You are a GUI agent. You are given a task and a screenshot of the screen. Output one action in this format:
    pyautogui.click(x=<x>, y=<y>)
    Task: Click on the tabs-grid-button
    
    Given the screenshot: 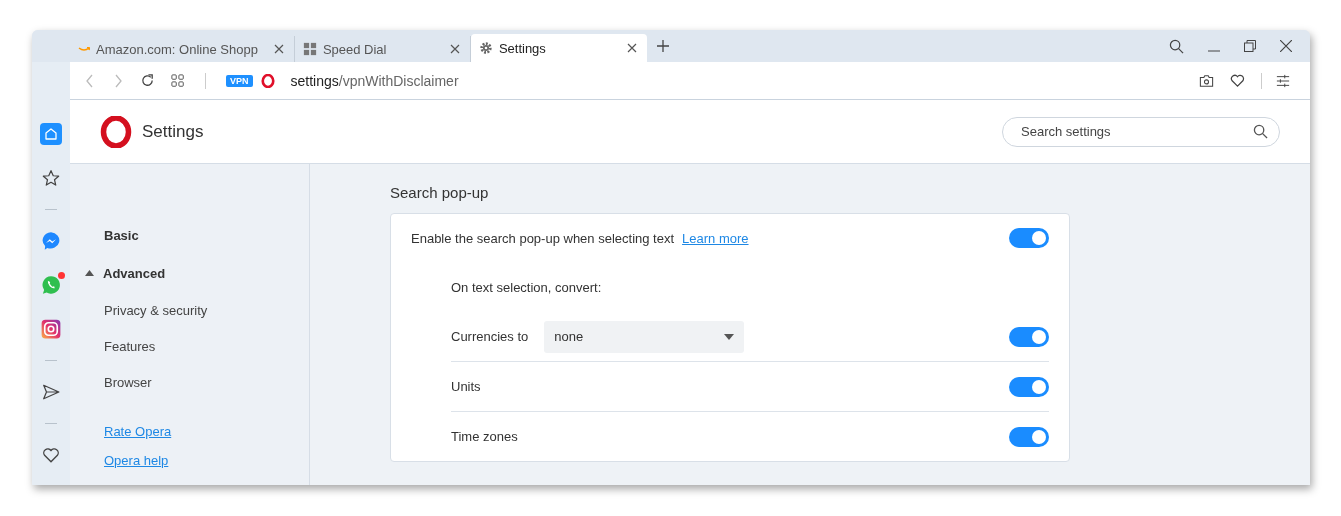 What is the action you would take?
    pyautogui.click(x=178, y=80)
    